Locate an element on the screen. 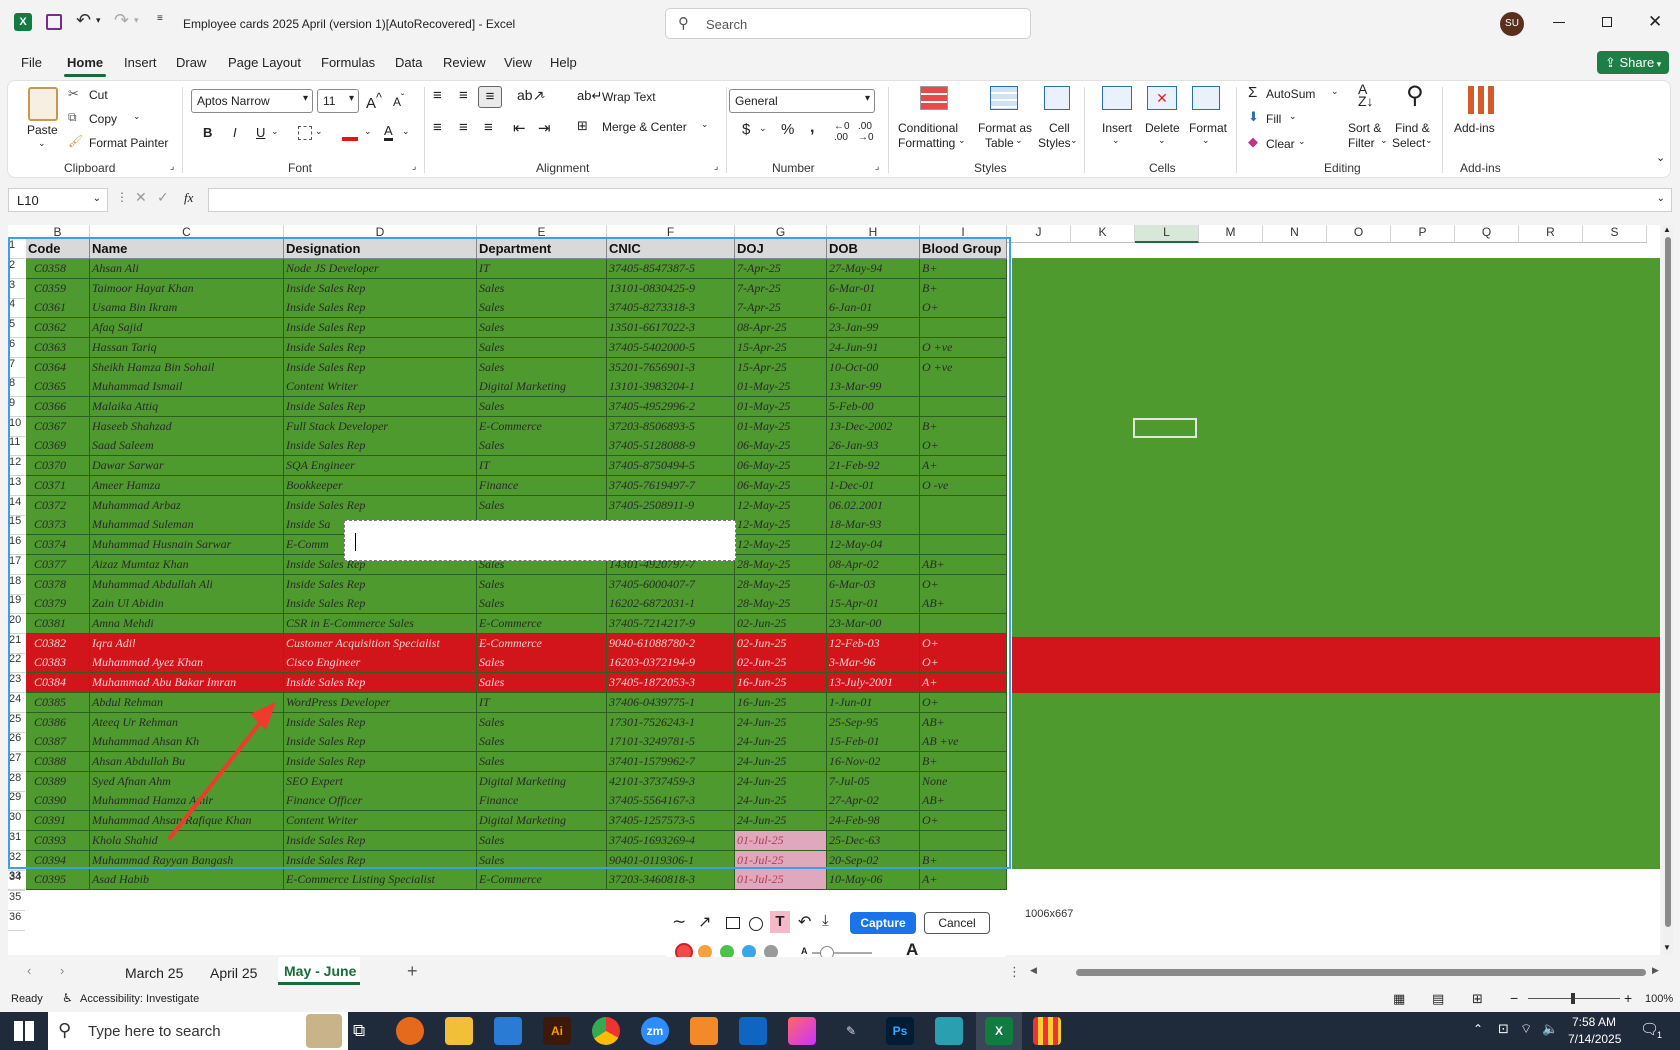  customize-qat-icon: ≡ is located at coordinates (160, 18).